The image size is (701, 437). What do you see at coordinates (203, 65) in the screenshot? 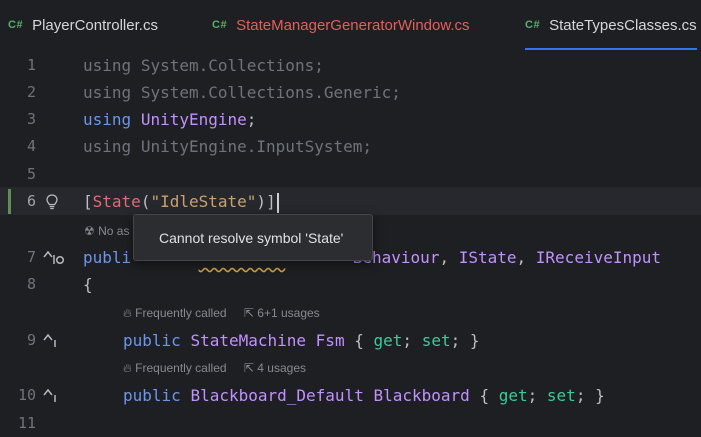
I see `code-line-1: using System.Collections;` at bounding box center [203, 65].